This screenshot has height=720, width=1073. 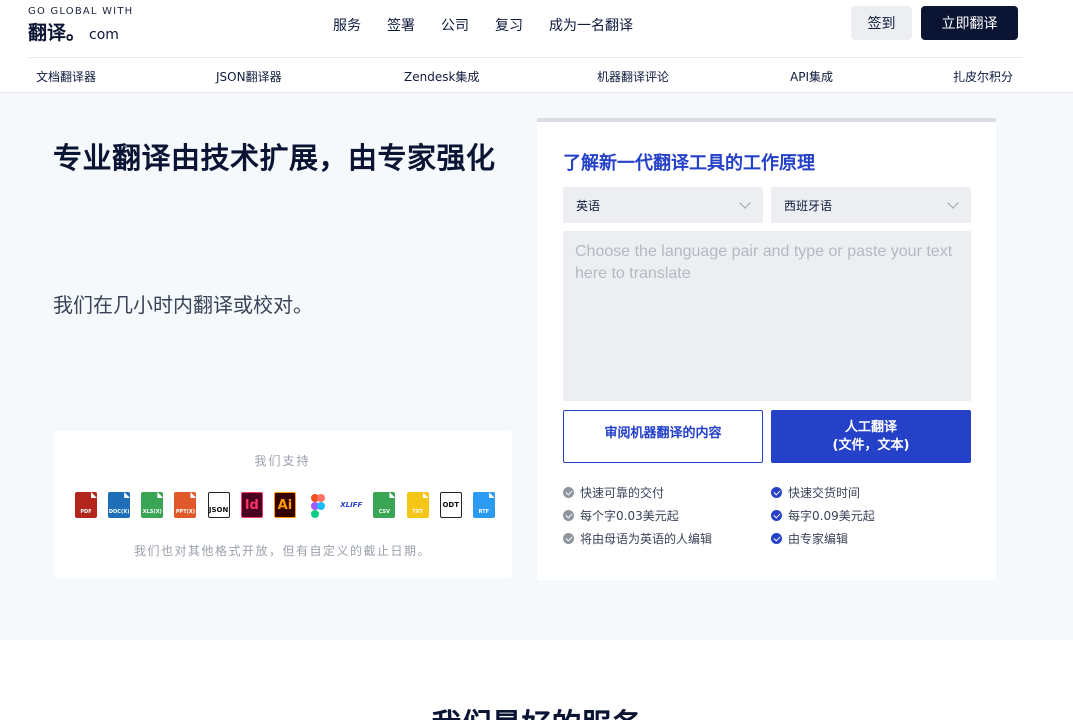 I want to click on json-file-icon: JSON, so click(x=218, y=505).